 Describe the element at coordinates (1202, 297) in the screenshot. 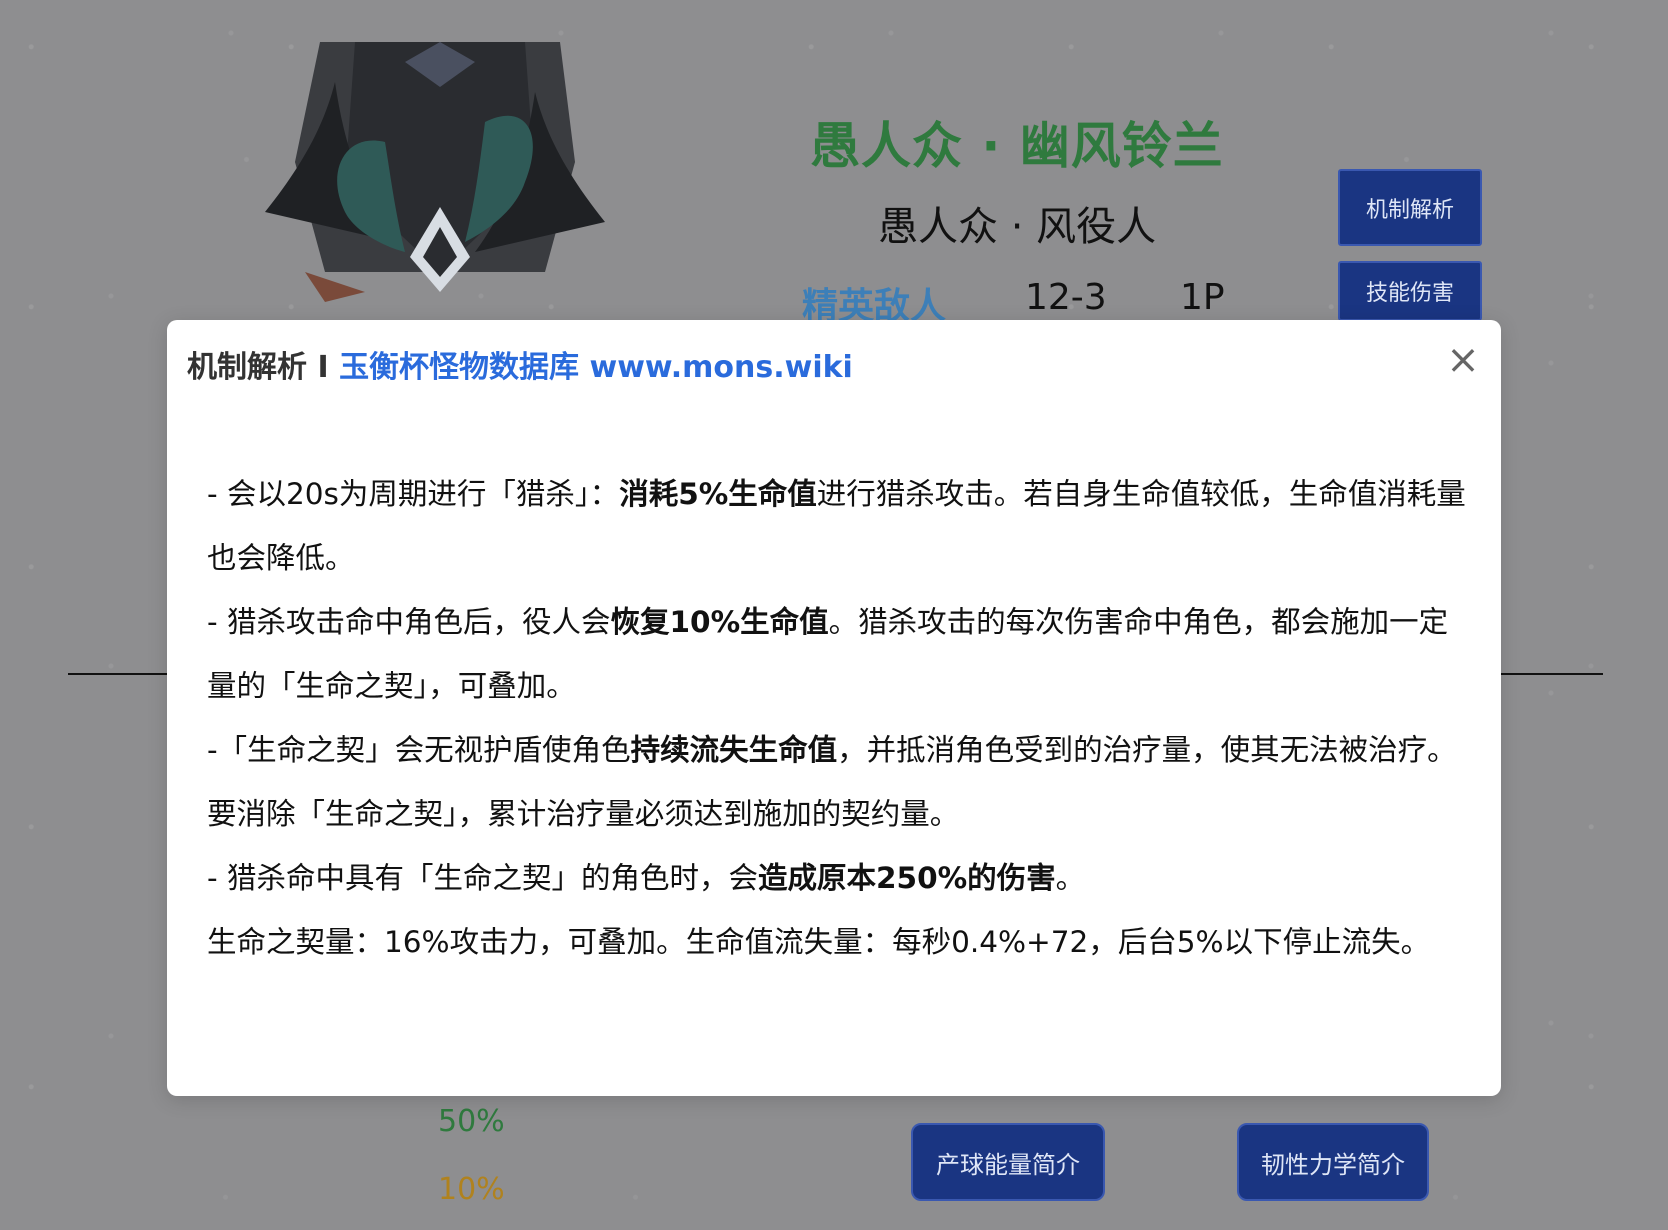

I see `player-count: 1P` at that location.